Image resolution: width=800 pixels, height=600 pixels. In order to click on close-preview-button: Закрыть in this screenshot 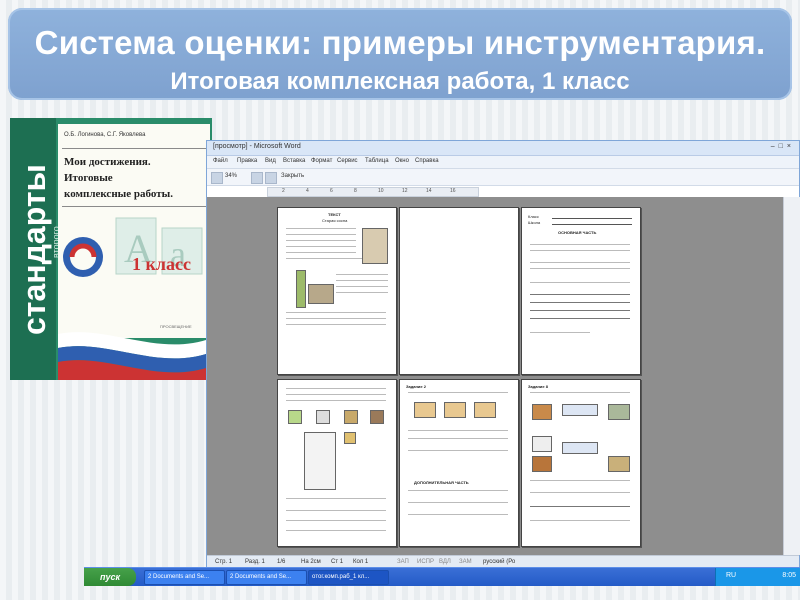, I will do `click(292, 176)`.